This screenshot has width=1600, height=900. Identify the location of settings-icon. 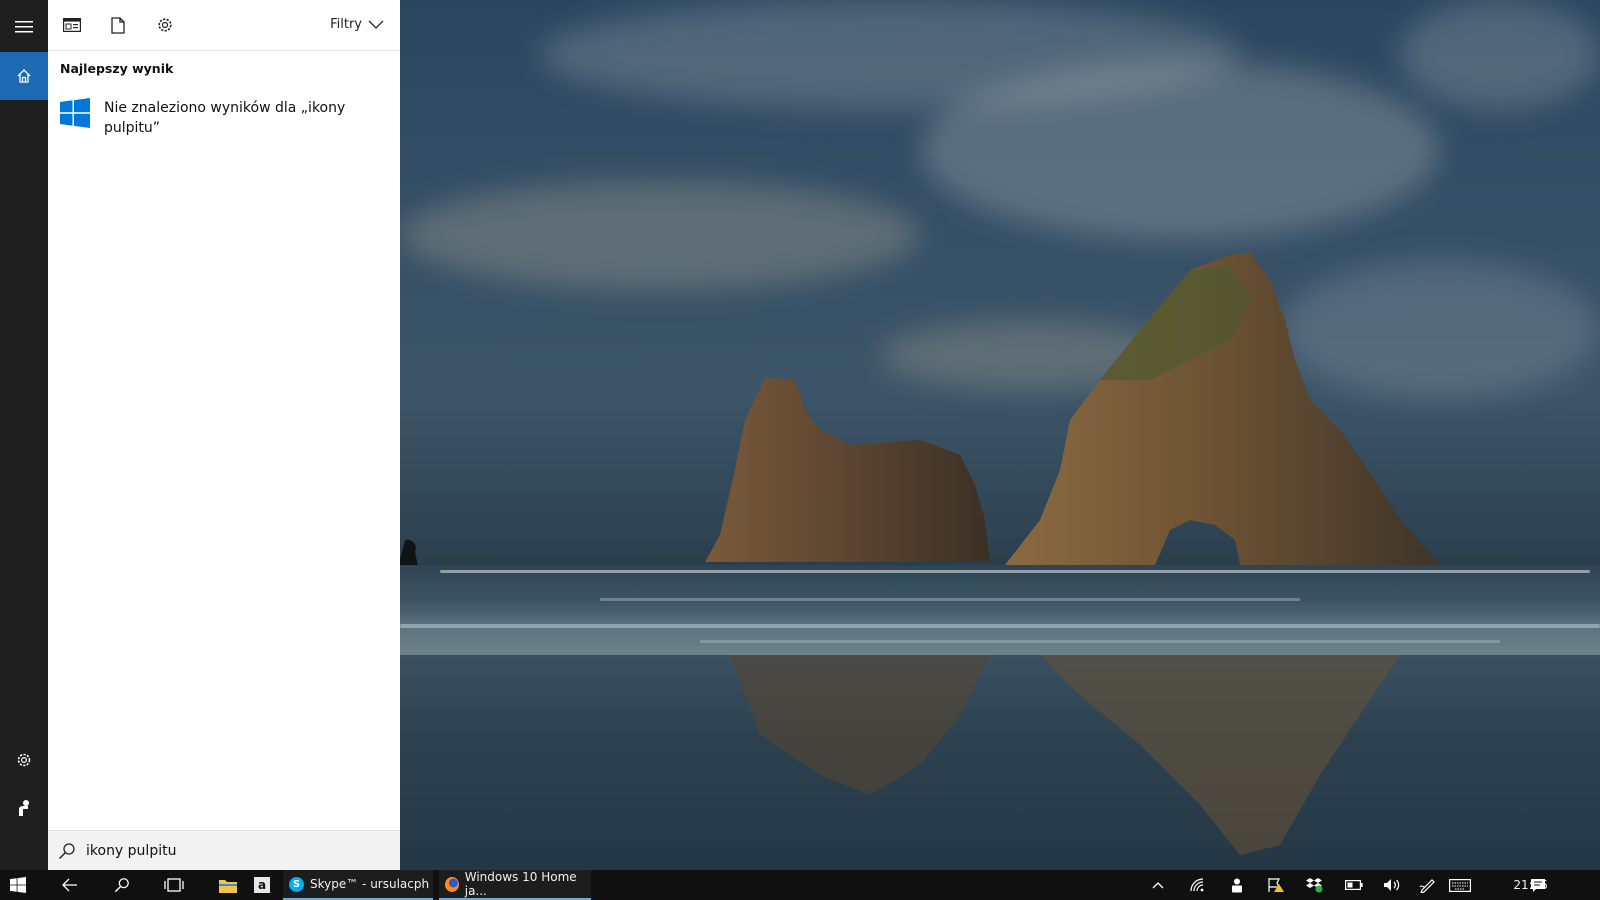
(165, 25).